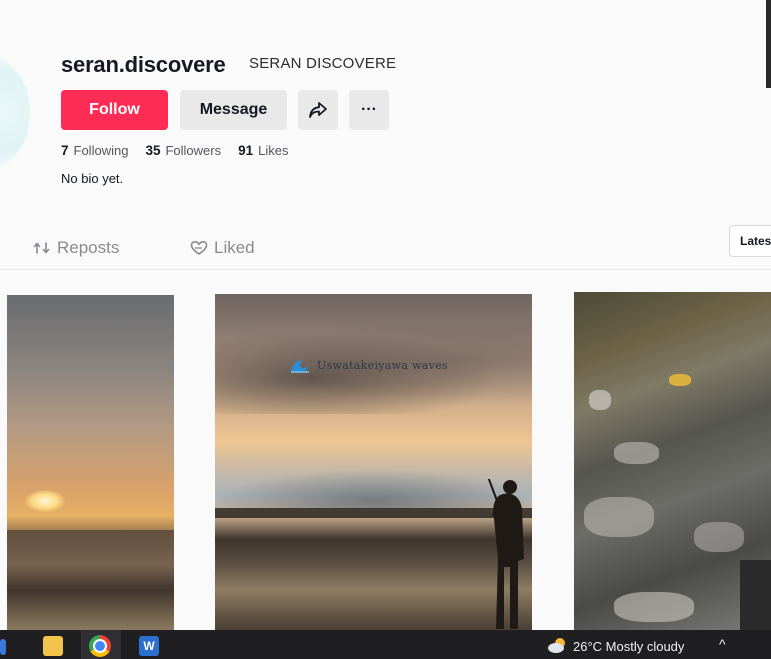  Describe the element at coordinates (233, 110) in the screenshot. I see `message-button: Message` at that location.